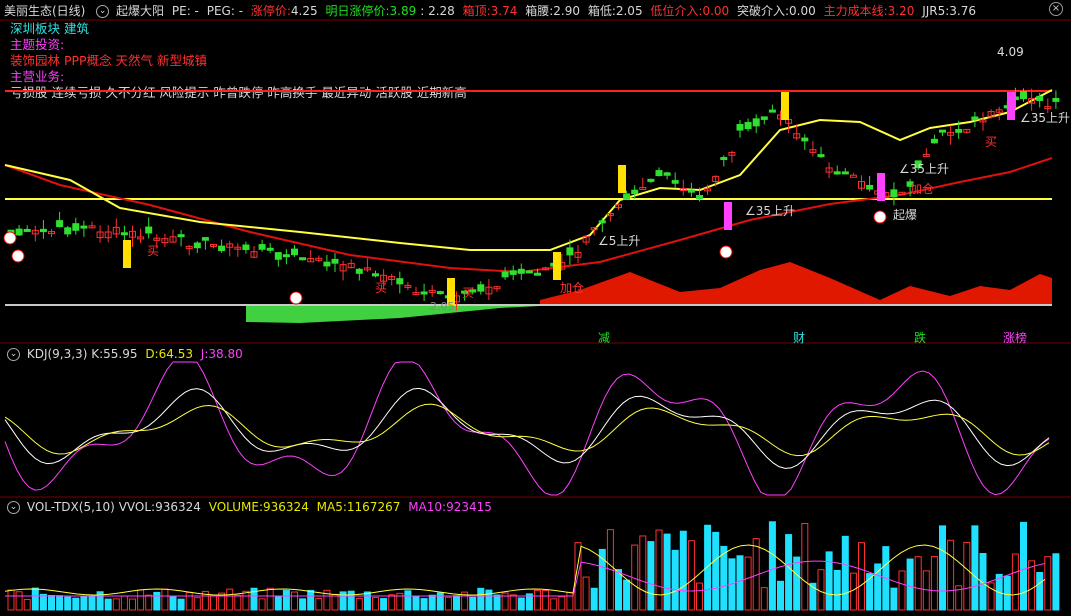 This screenshot has width=1071, height=616. What do you see at coordinates (1045, 118) in the screenshot?
I see `angle-label-4: ∠35上升` at bounding box center [1045, 118].